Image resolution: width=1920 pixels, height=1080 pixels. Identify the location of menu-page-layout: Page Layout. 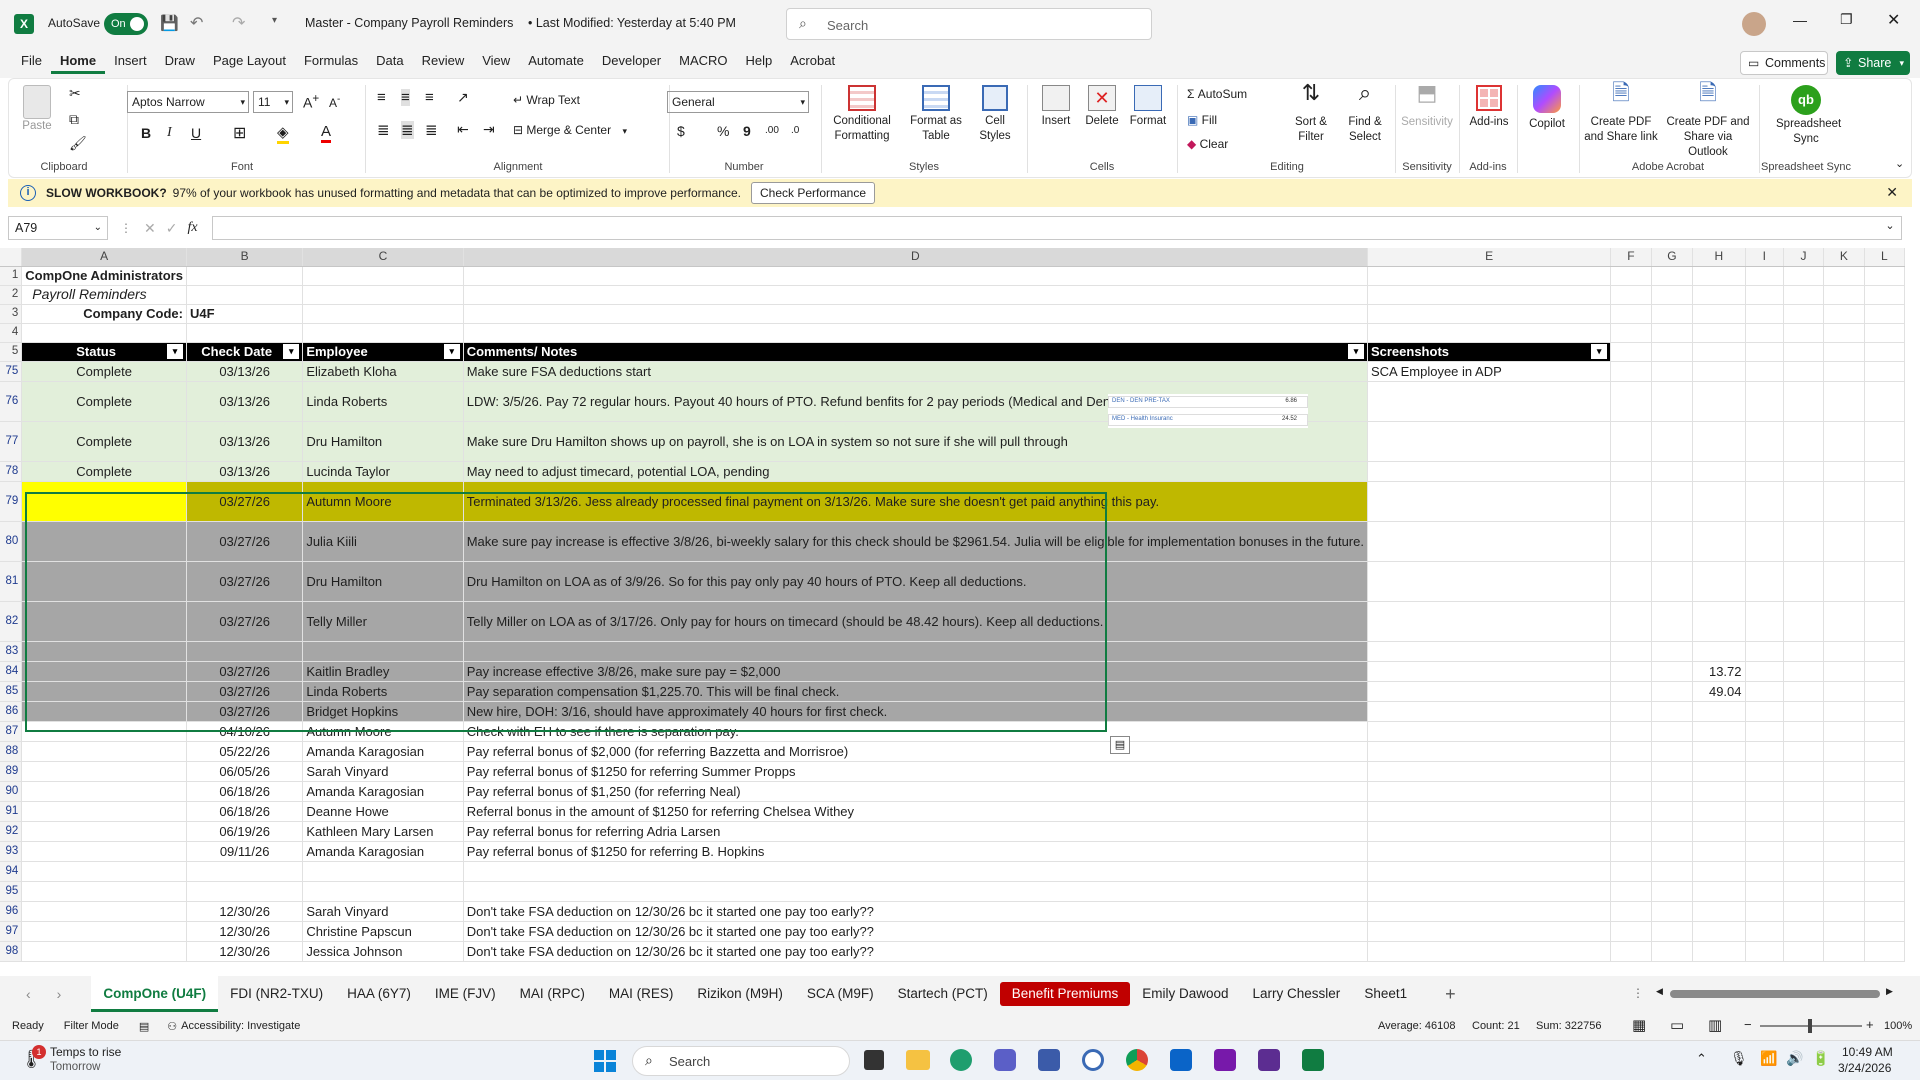
(249, 63).